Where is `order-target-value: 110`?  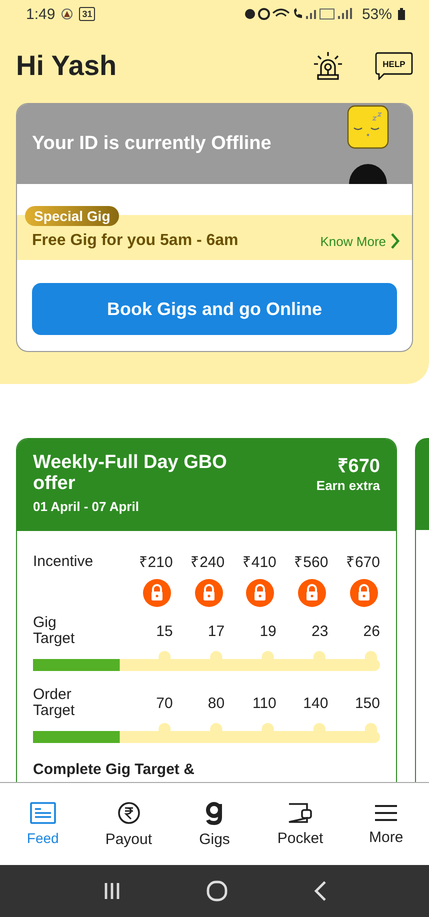 order-target-value: 110 is located at coordinates (263, 703).